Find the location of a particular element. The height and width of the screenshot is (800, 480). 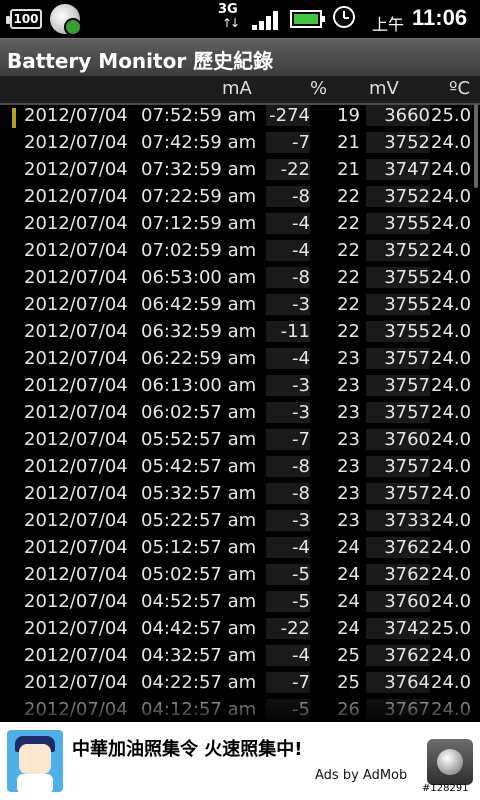

row-mv: 3760 is located at coordinates (398, 439).